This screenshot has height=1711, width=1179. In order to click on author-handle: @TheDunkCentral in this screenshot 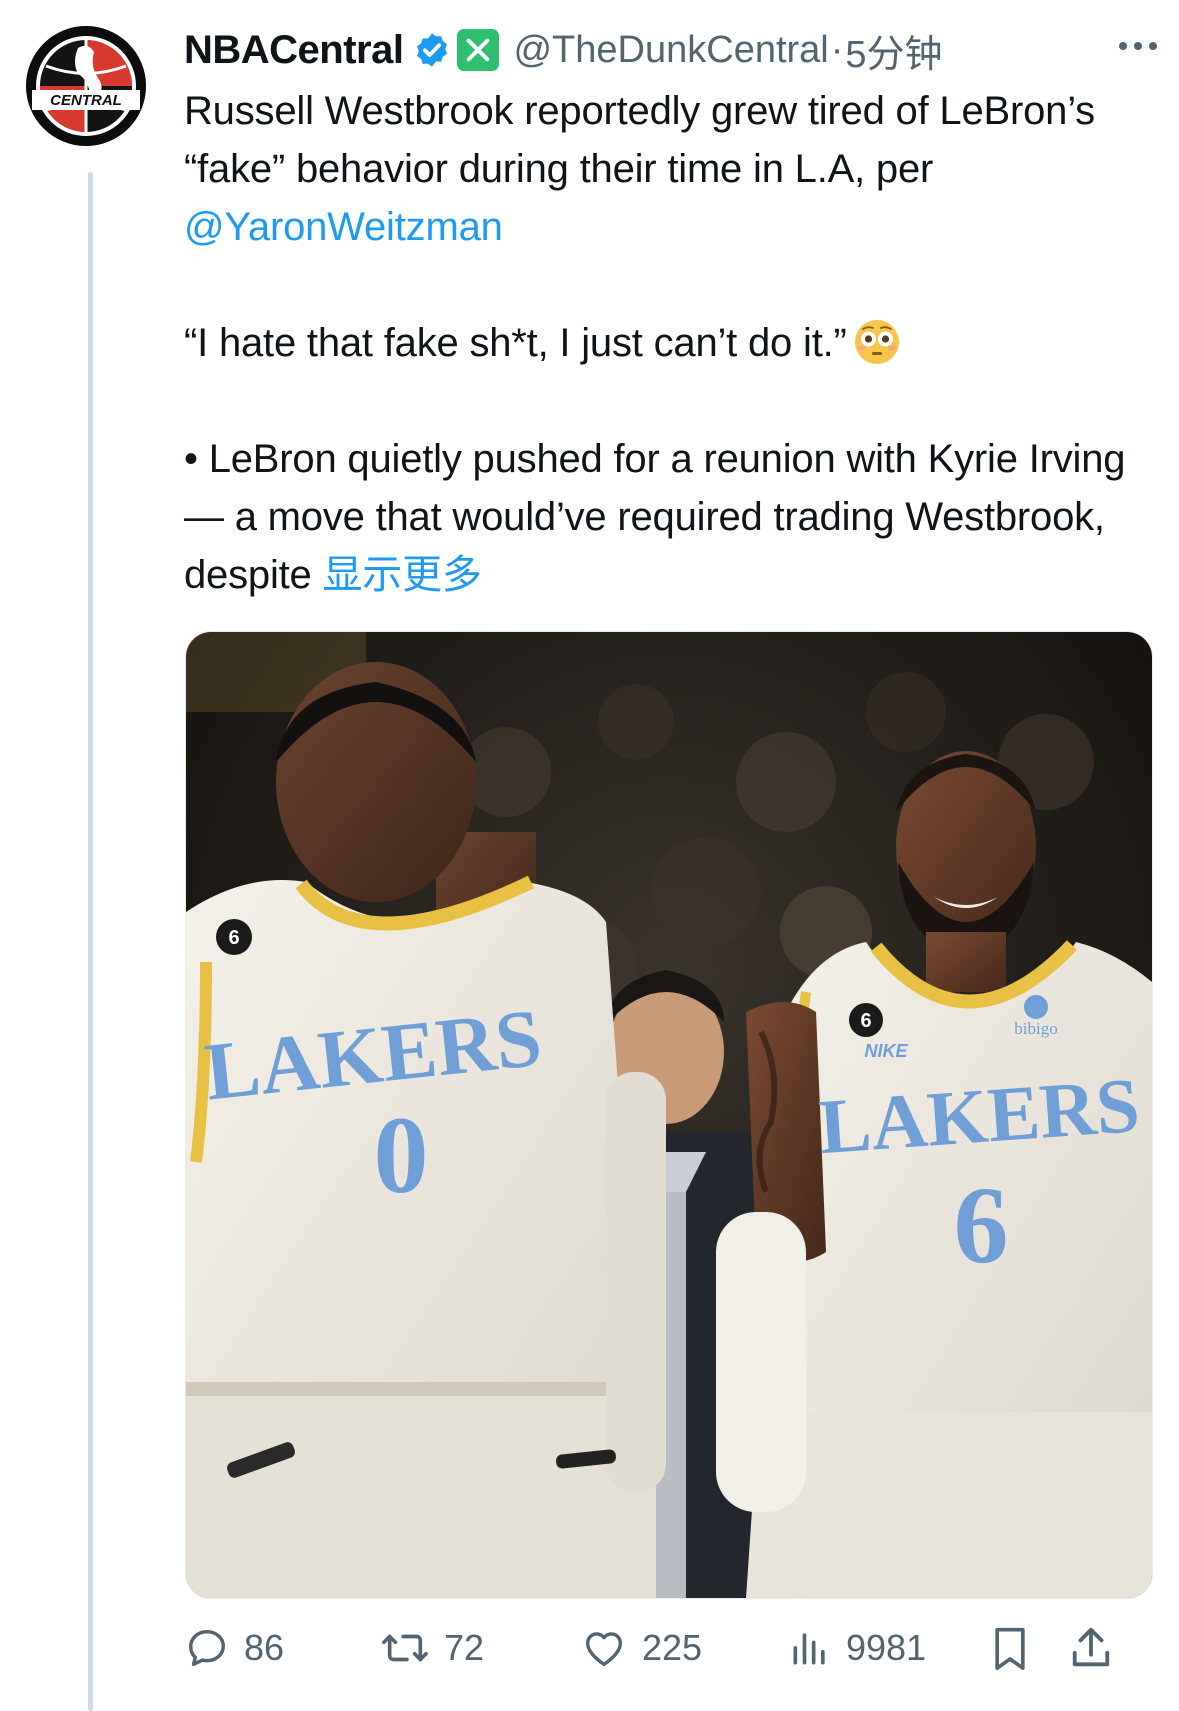, I will do `click(670, 50)`.